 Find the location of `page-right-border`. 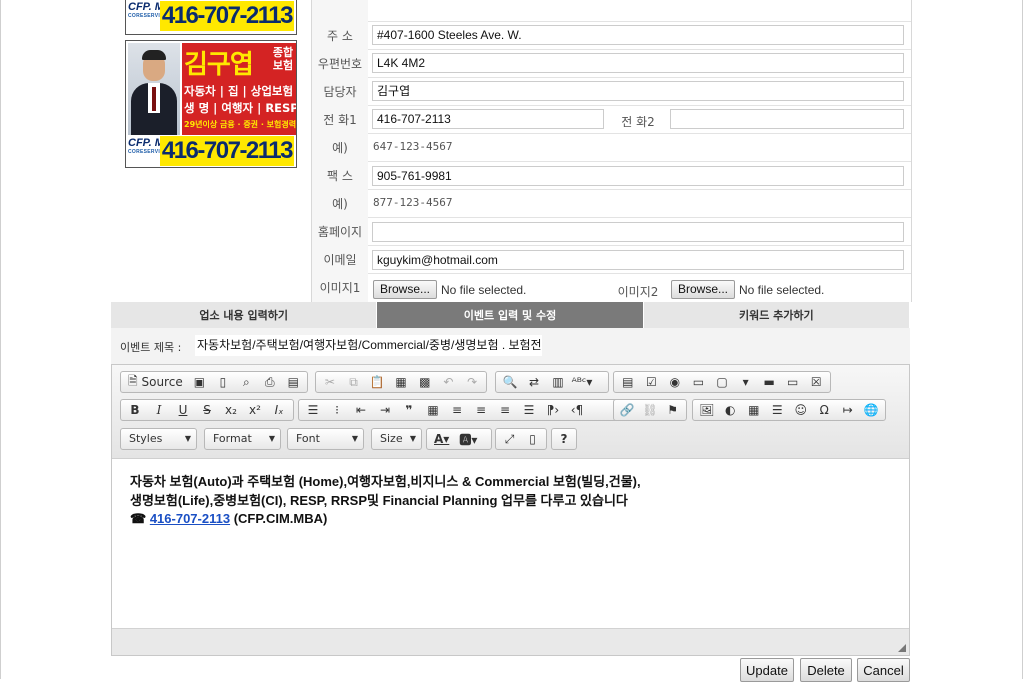

page-right-border is located at coordinates (1022, 339).